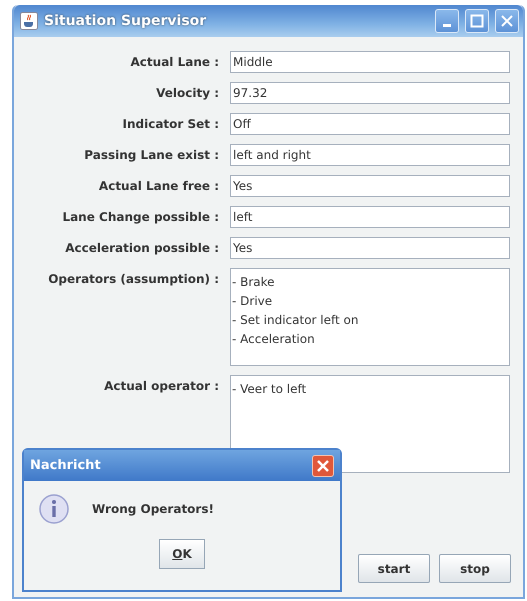 The image size is (527, 601). What do you see at coordinates (370, 155) in the screenshot?
I see `text-field: left and right` at bounding box center [370, 155].